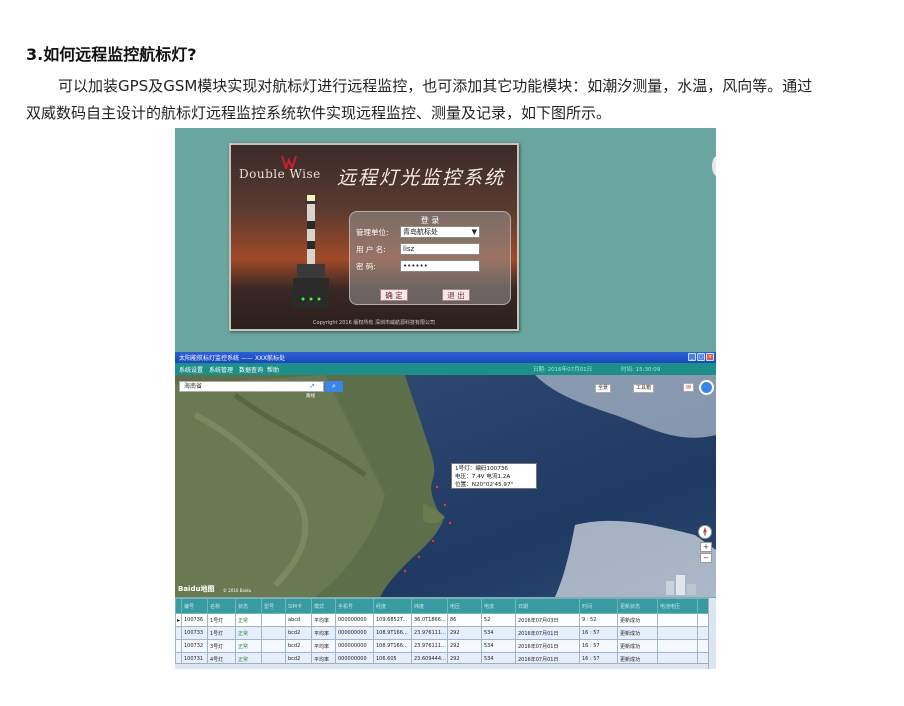 The height and width of the screenshot is (706, 904). What do you see at coordinates (464, 620) in the screenshot?
I see `table-cell: 86` at bounding box center [464, 620].